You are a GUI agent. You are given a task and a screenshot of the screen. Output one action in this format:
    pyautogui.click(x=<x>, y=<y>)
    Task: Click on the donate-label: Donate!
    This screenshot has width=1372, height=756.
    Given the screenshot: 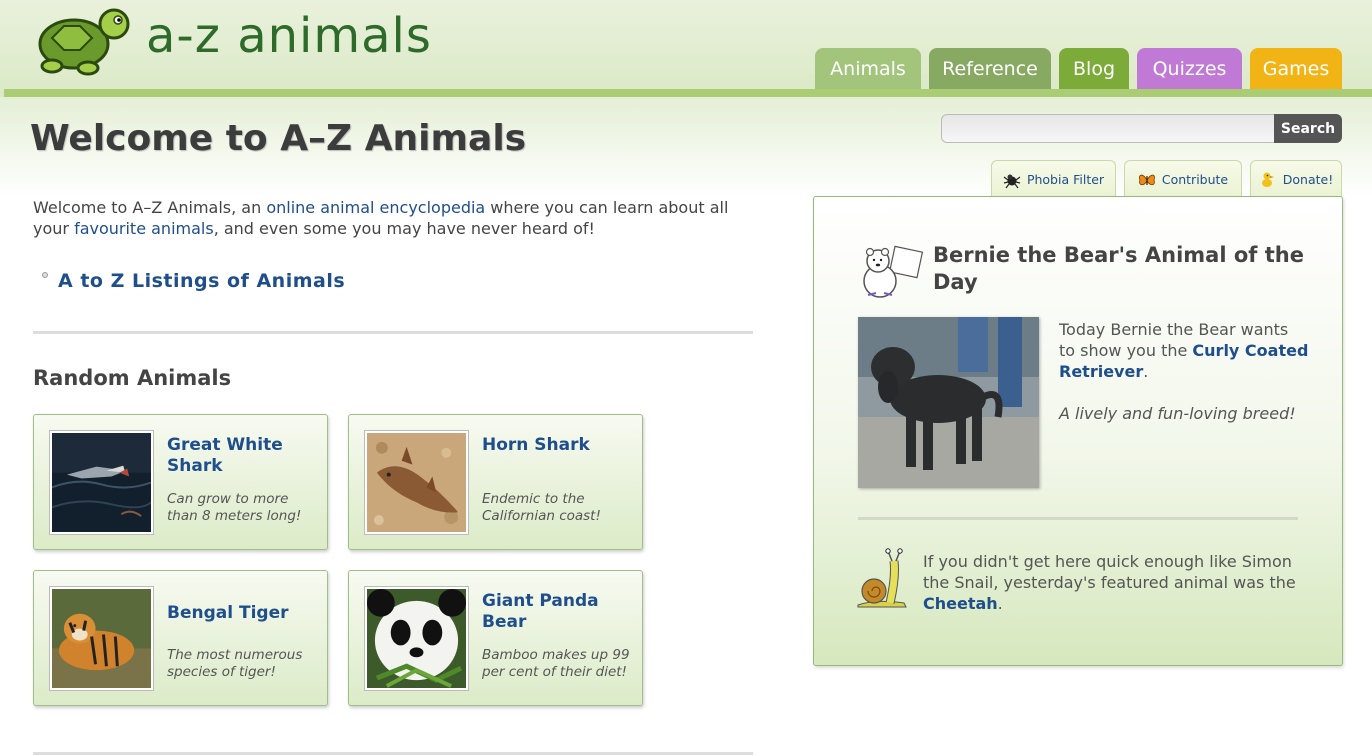 What is the action you would take?
    pyautogui.click(x=1308, y=179)
    